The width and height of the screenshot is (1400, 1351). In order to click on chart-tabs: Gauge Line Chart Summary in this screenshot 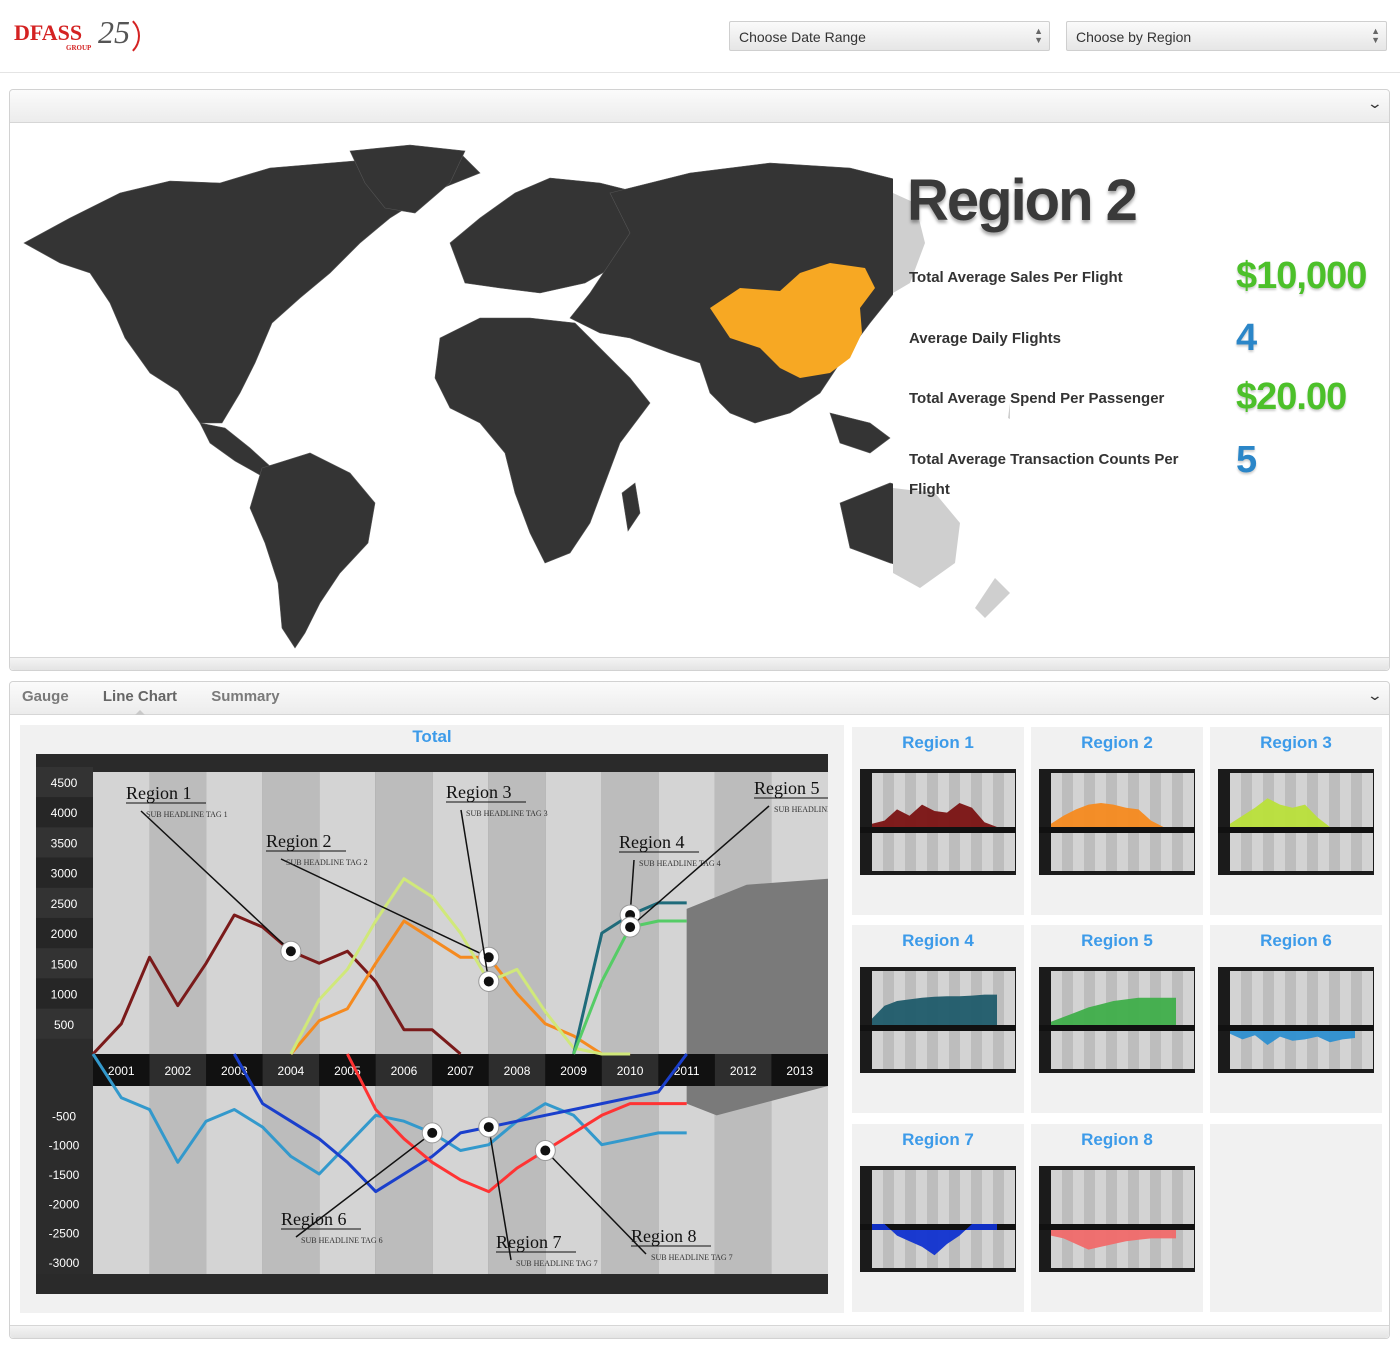, I will do `click(166, 701)`.